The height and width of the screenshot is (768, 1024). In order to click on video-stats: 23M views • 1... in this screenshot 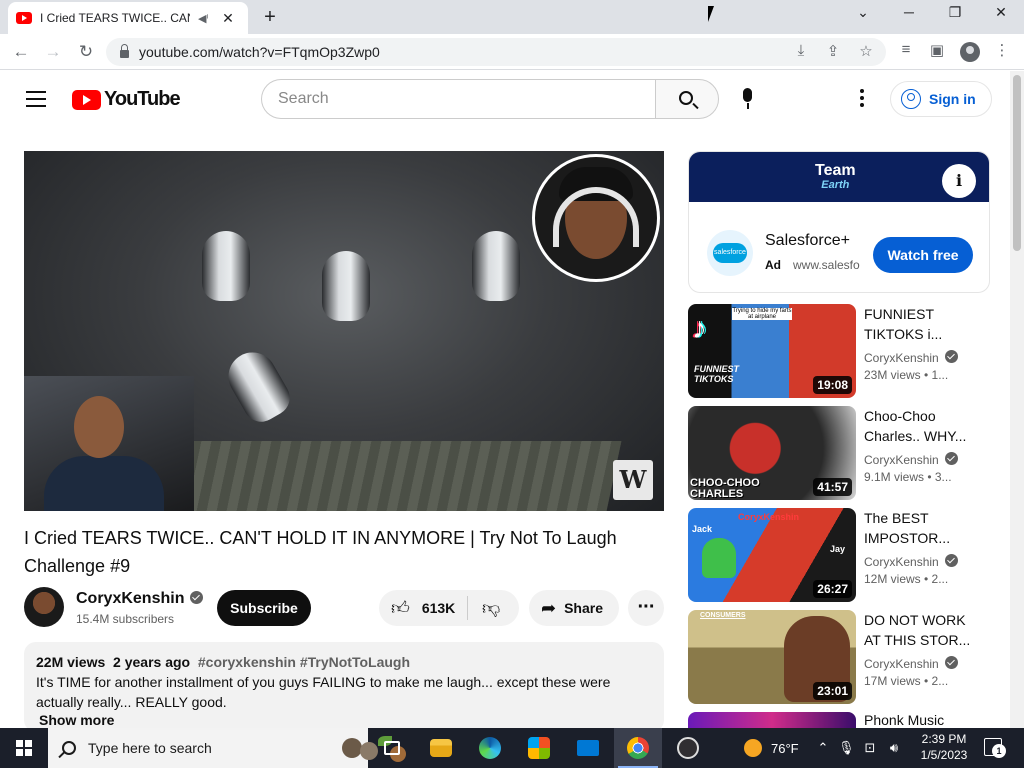, I will do `click(906, 375)`.